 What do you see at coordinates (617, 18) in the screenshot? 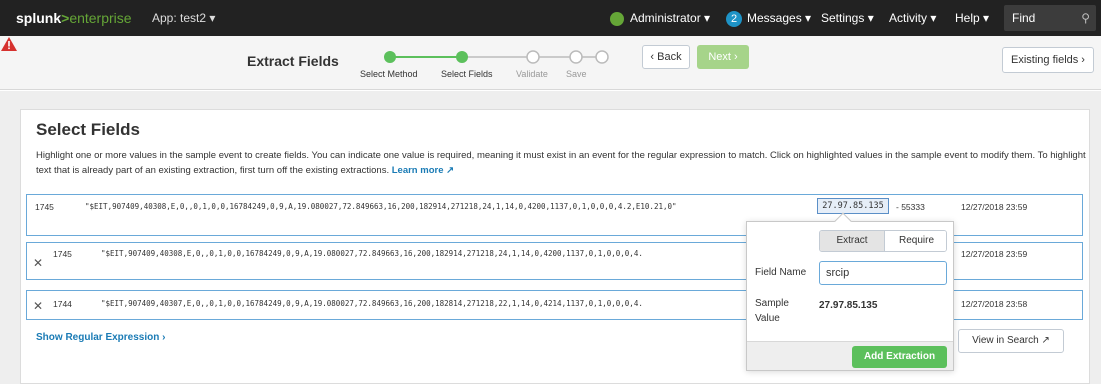
I see `user-status-icon` at bounding box center [617, 18].